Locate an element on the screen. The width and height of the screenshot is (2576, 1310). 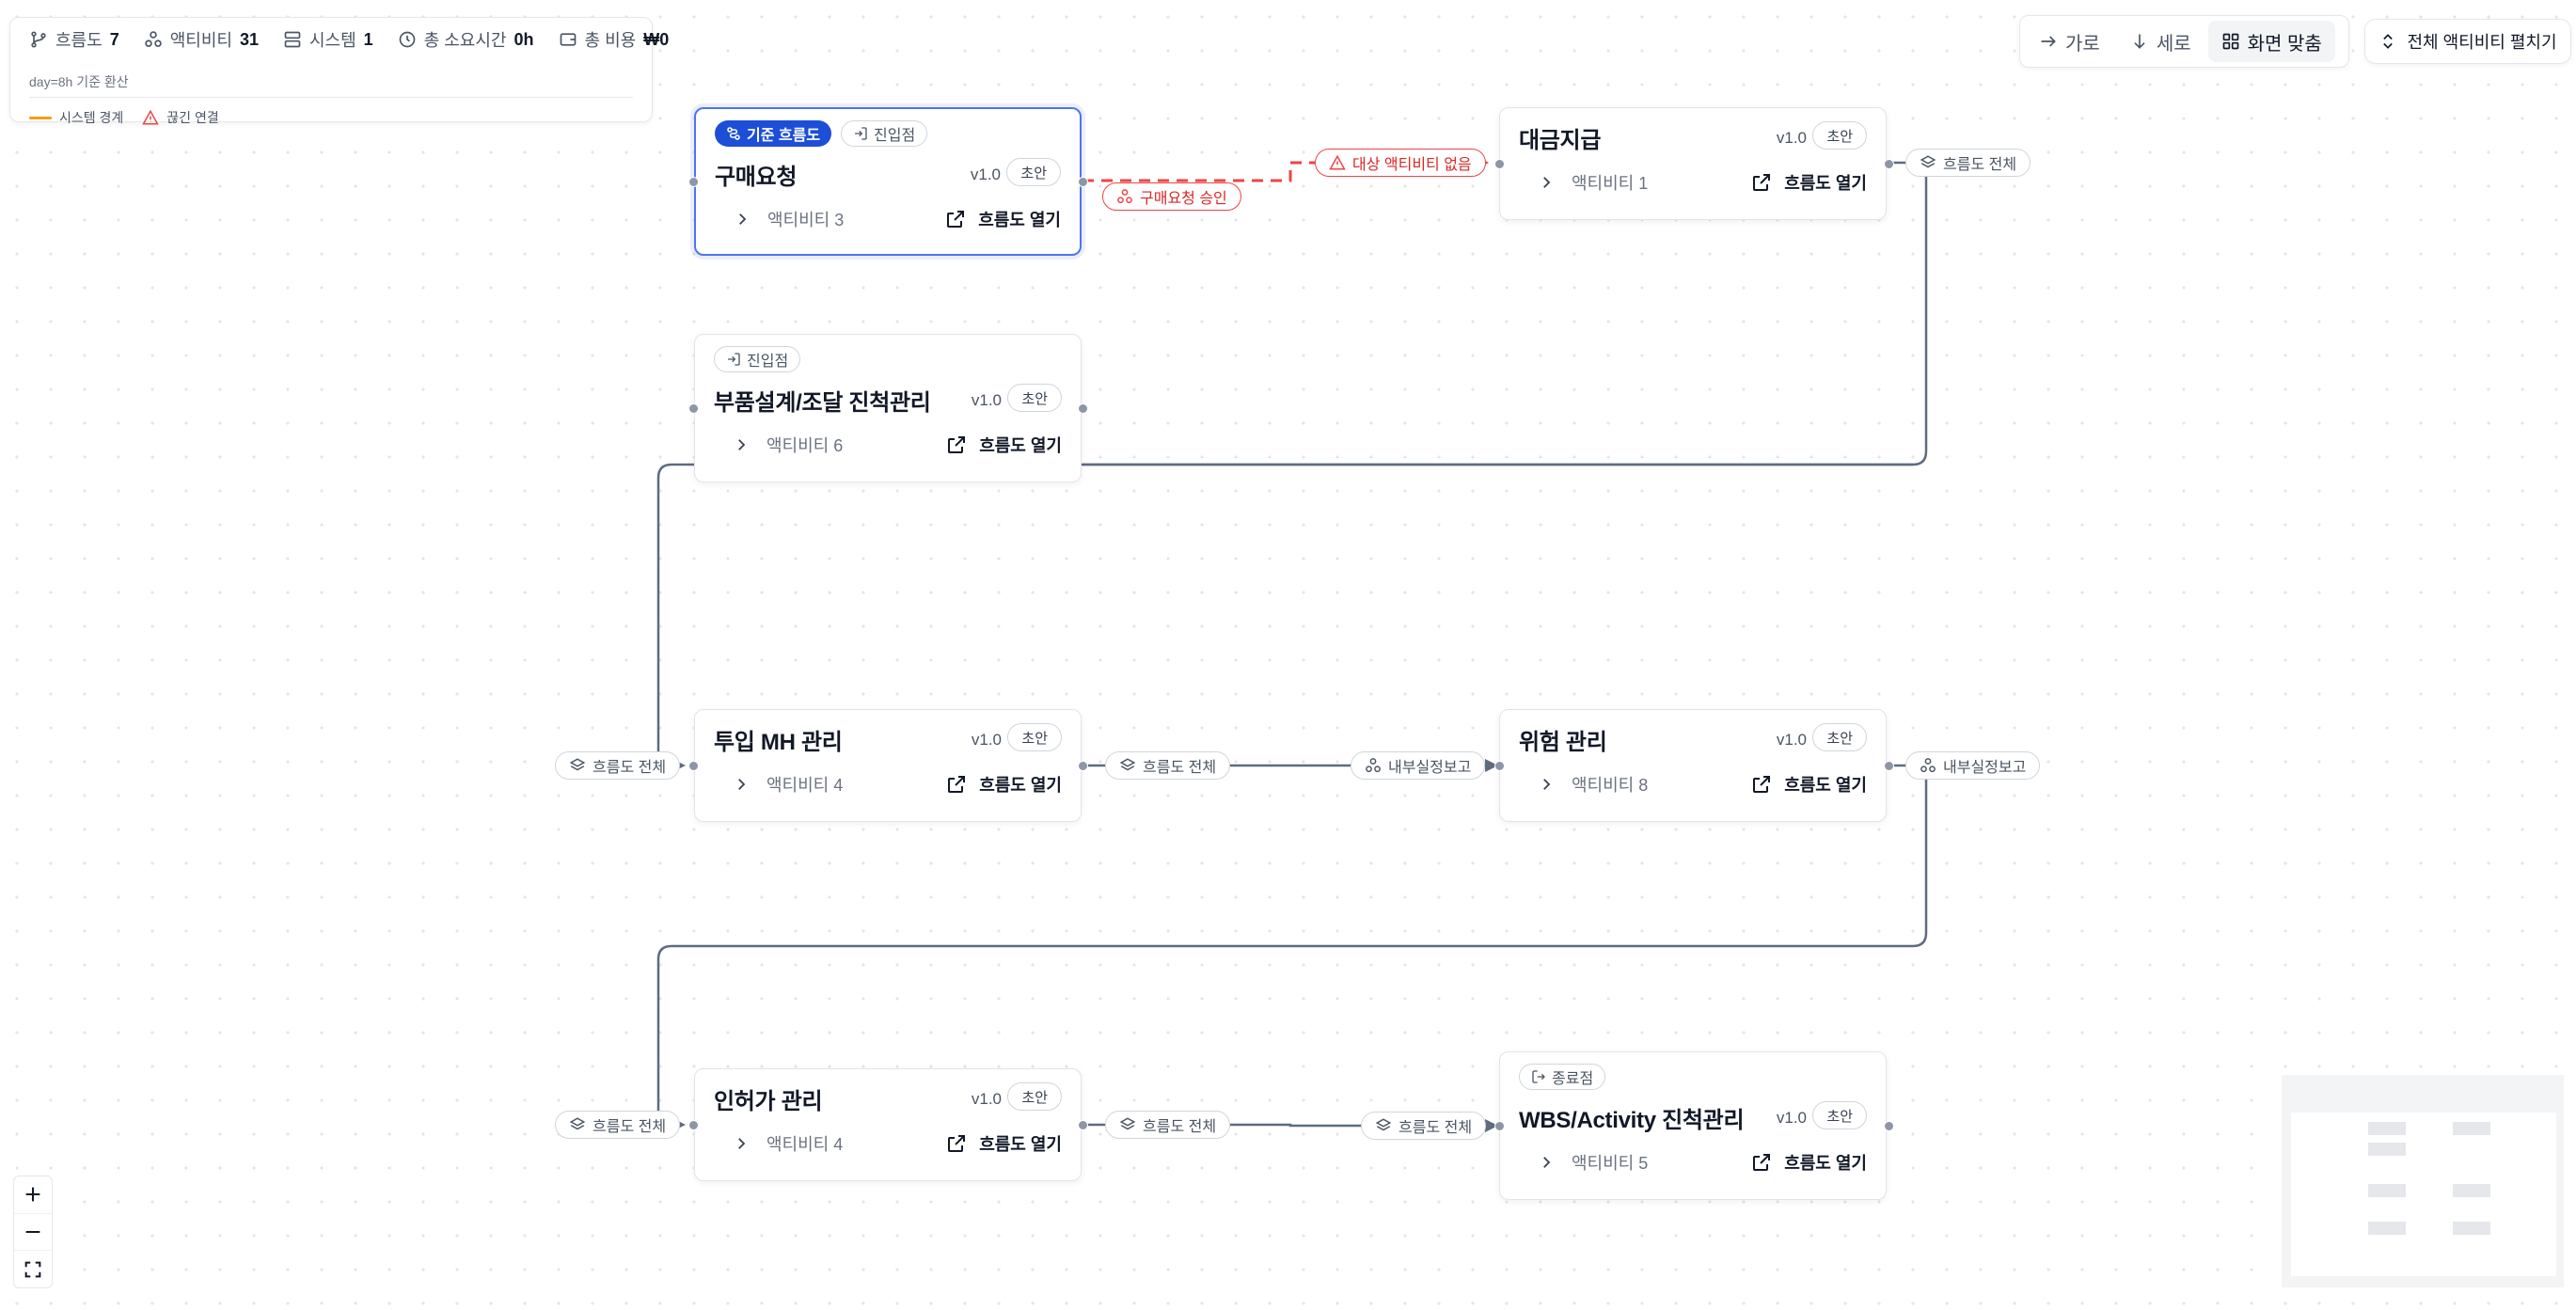
minimap is located at coordinates (2423, 1181).